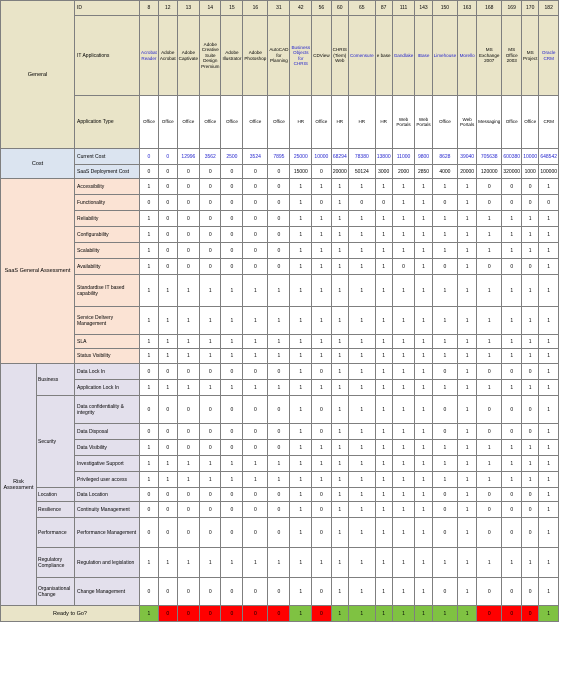 This screenshot has height=687, width=567. Describe the element at coordinates (512, 122) in the screenshot. I see `app-type-cell: Office` at that location.